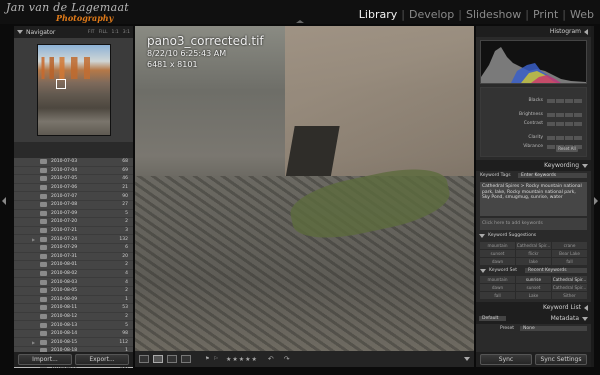  I want to click on folder-row: 2010-07-09 5, so click(73, 214).